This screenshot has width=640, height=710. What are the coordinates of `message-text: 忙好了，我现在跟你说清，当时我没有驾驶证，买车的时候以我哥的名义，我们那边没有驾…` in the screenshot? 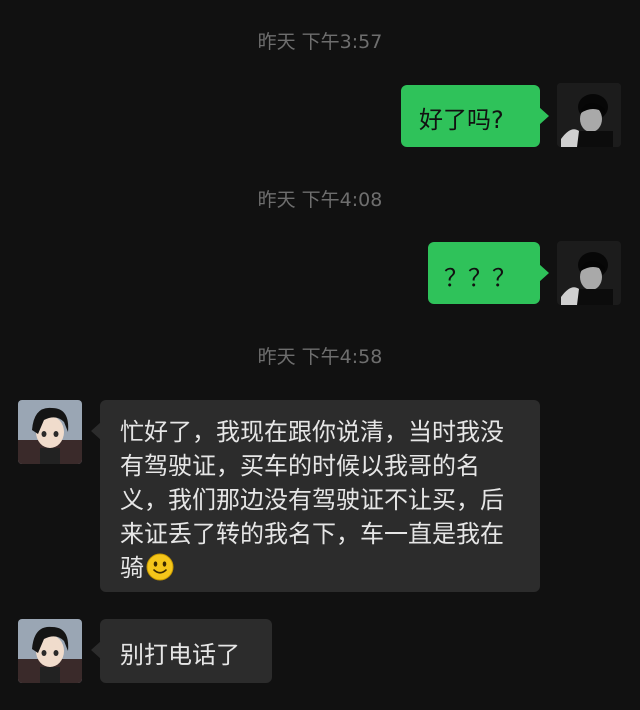 It's located at (312, 500).